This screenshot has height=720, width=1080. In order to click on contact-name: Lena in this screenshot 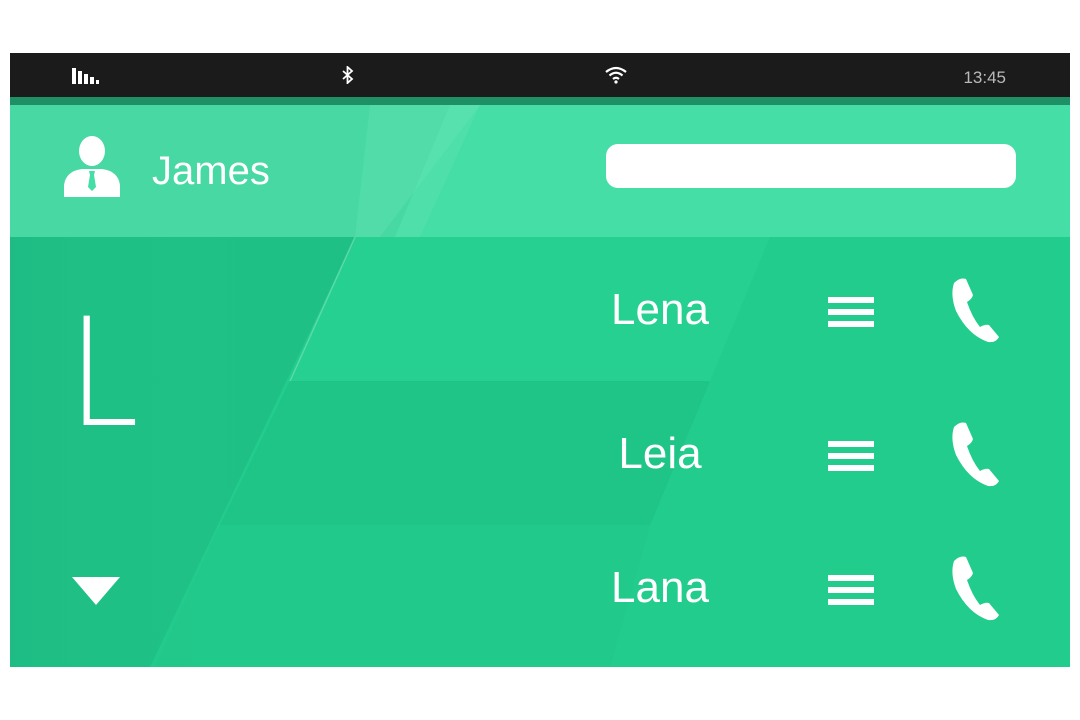, I will do `click(660, 309)`.